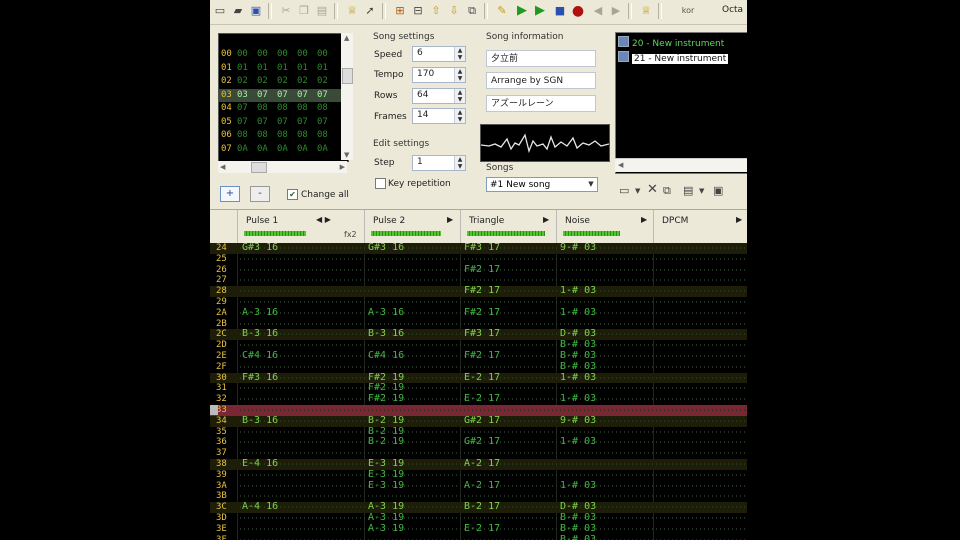 The height and width of the screenshot is (540, 960). What do you see at coordinates (386, 486) in the screenshot?
I see `pattern-note: E-3 19` at bounding box center [386, 486].